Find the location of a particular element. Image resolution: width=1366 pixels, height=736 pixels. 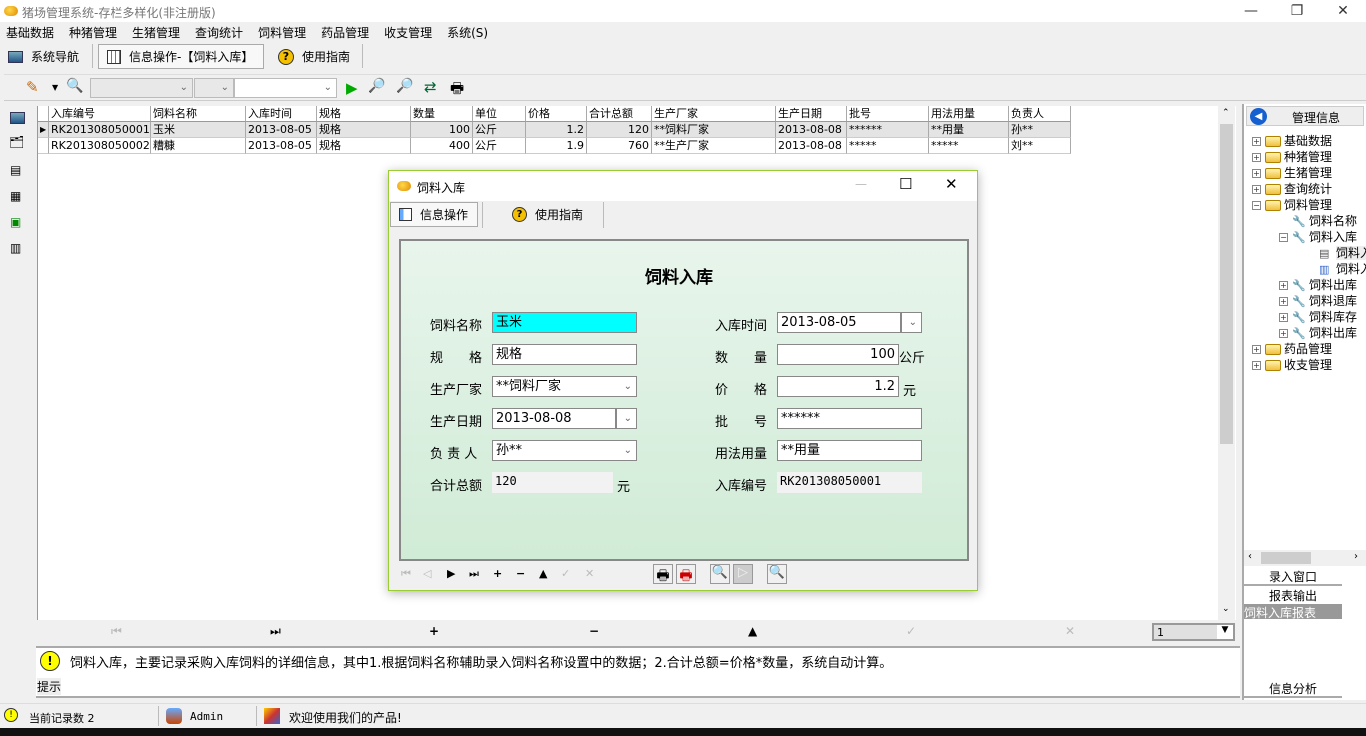

column-header: 用法用量 is located at coordinates (969, 114).